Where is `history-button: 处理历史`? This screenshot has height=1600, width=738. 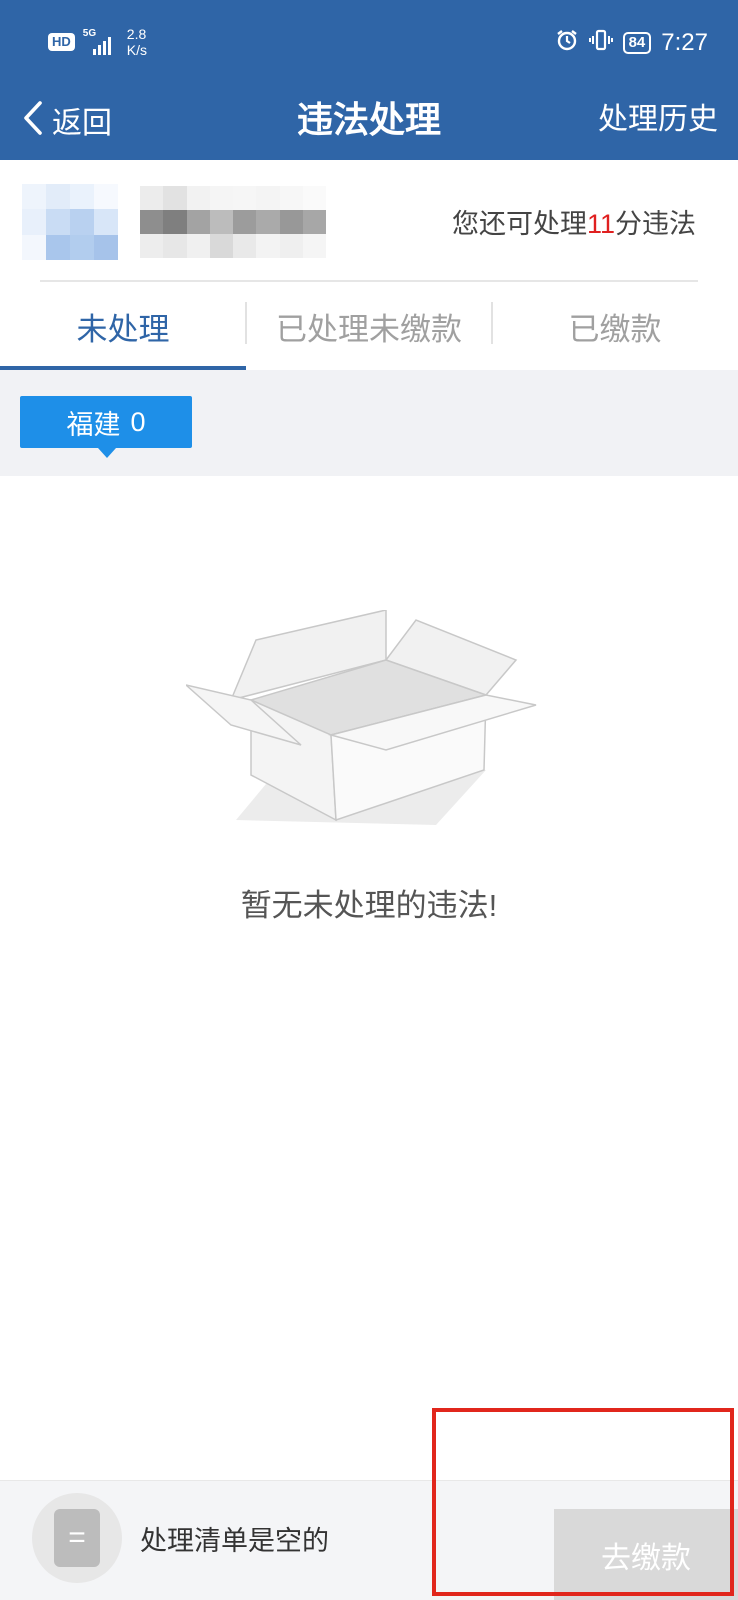
history-button: 处理历史 is located at coordinates (658, 120).